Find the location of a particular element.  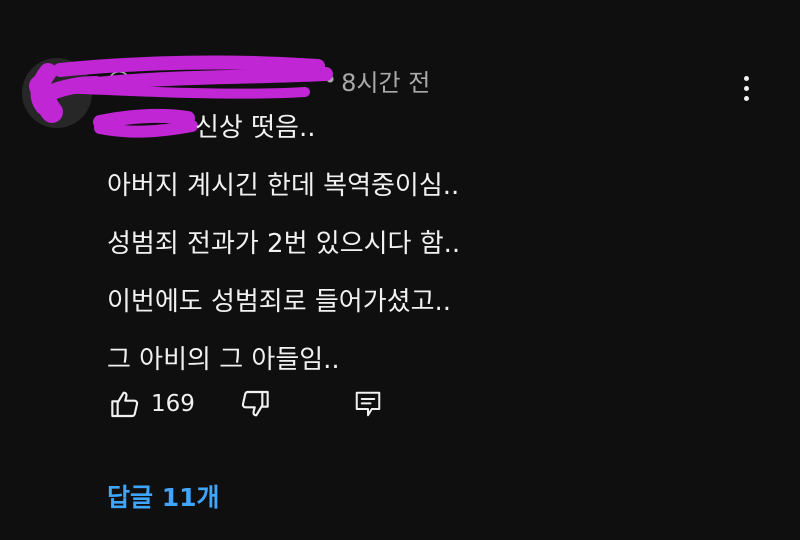

comment-line: 성범죄 전과가 2번 있으시다 함.. is located at coordinates (284, 244).